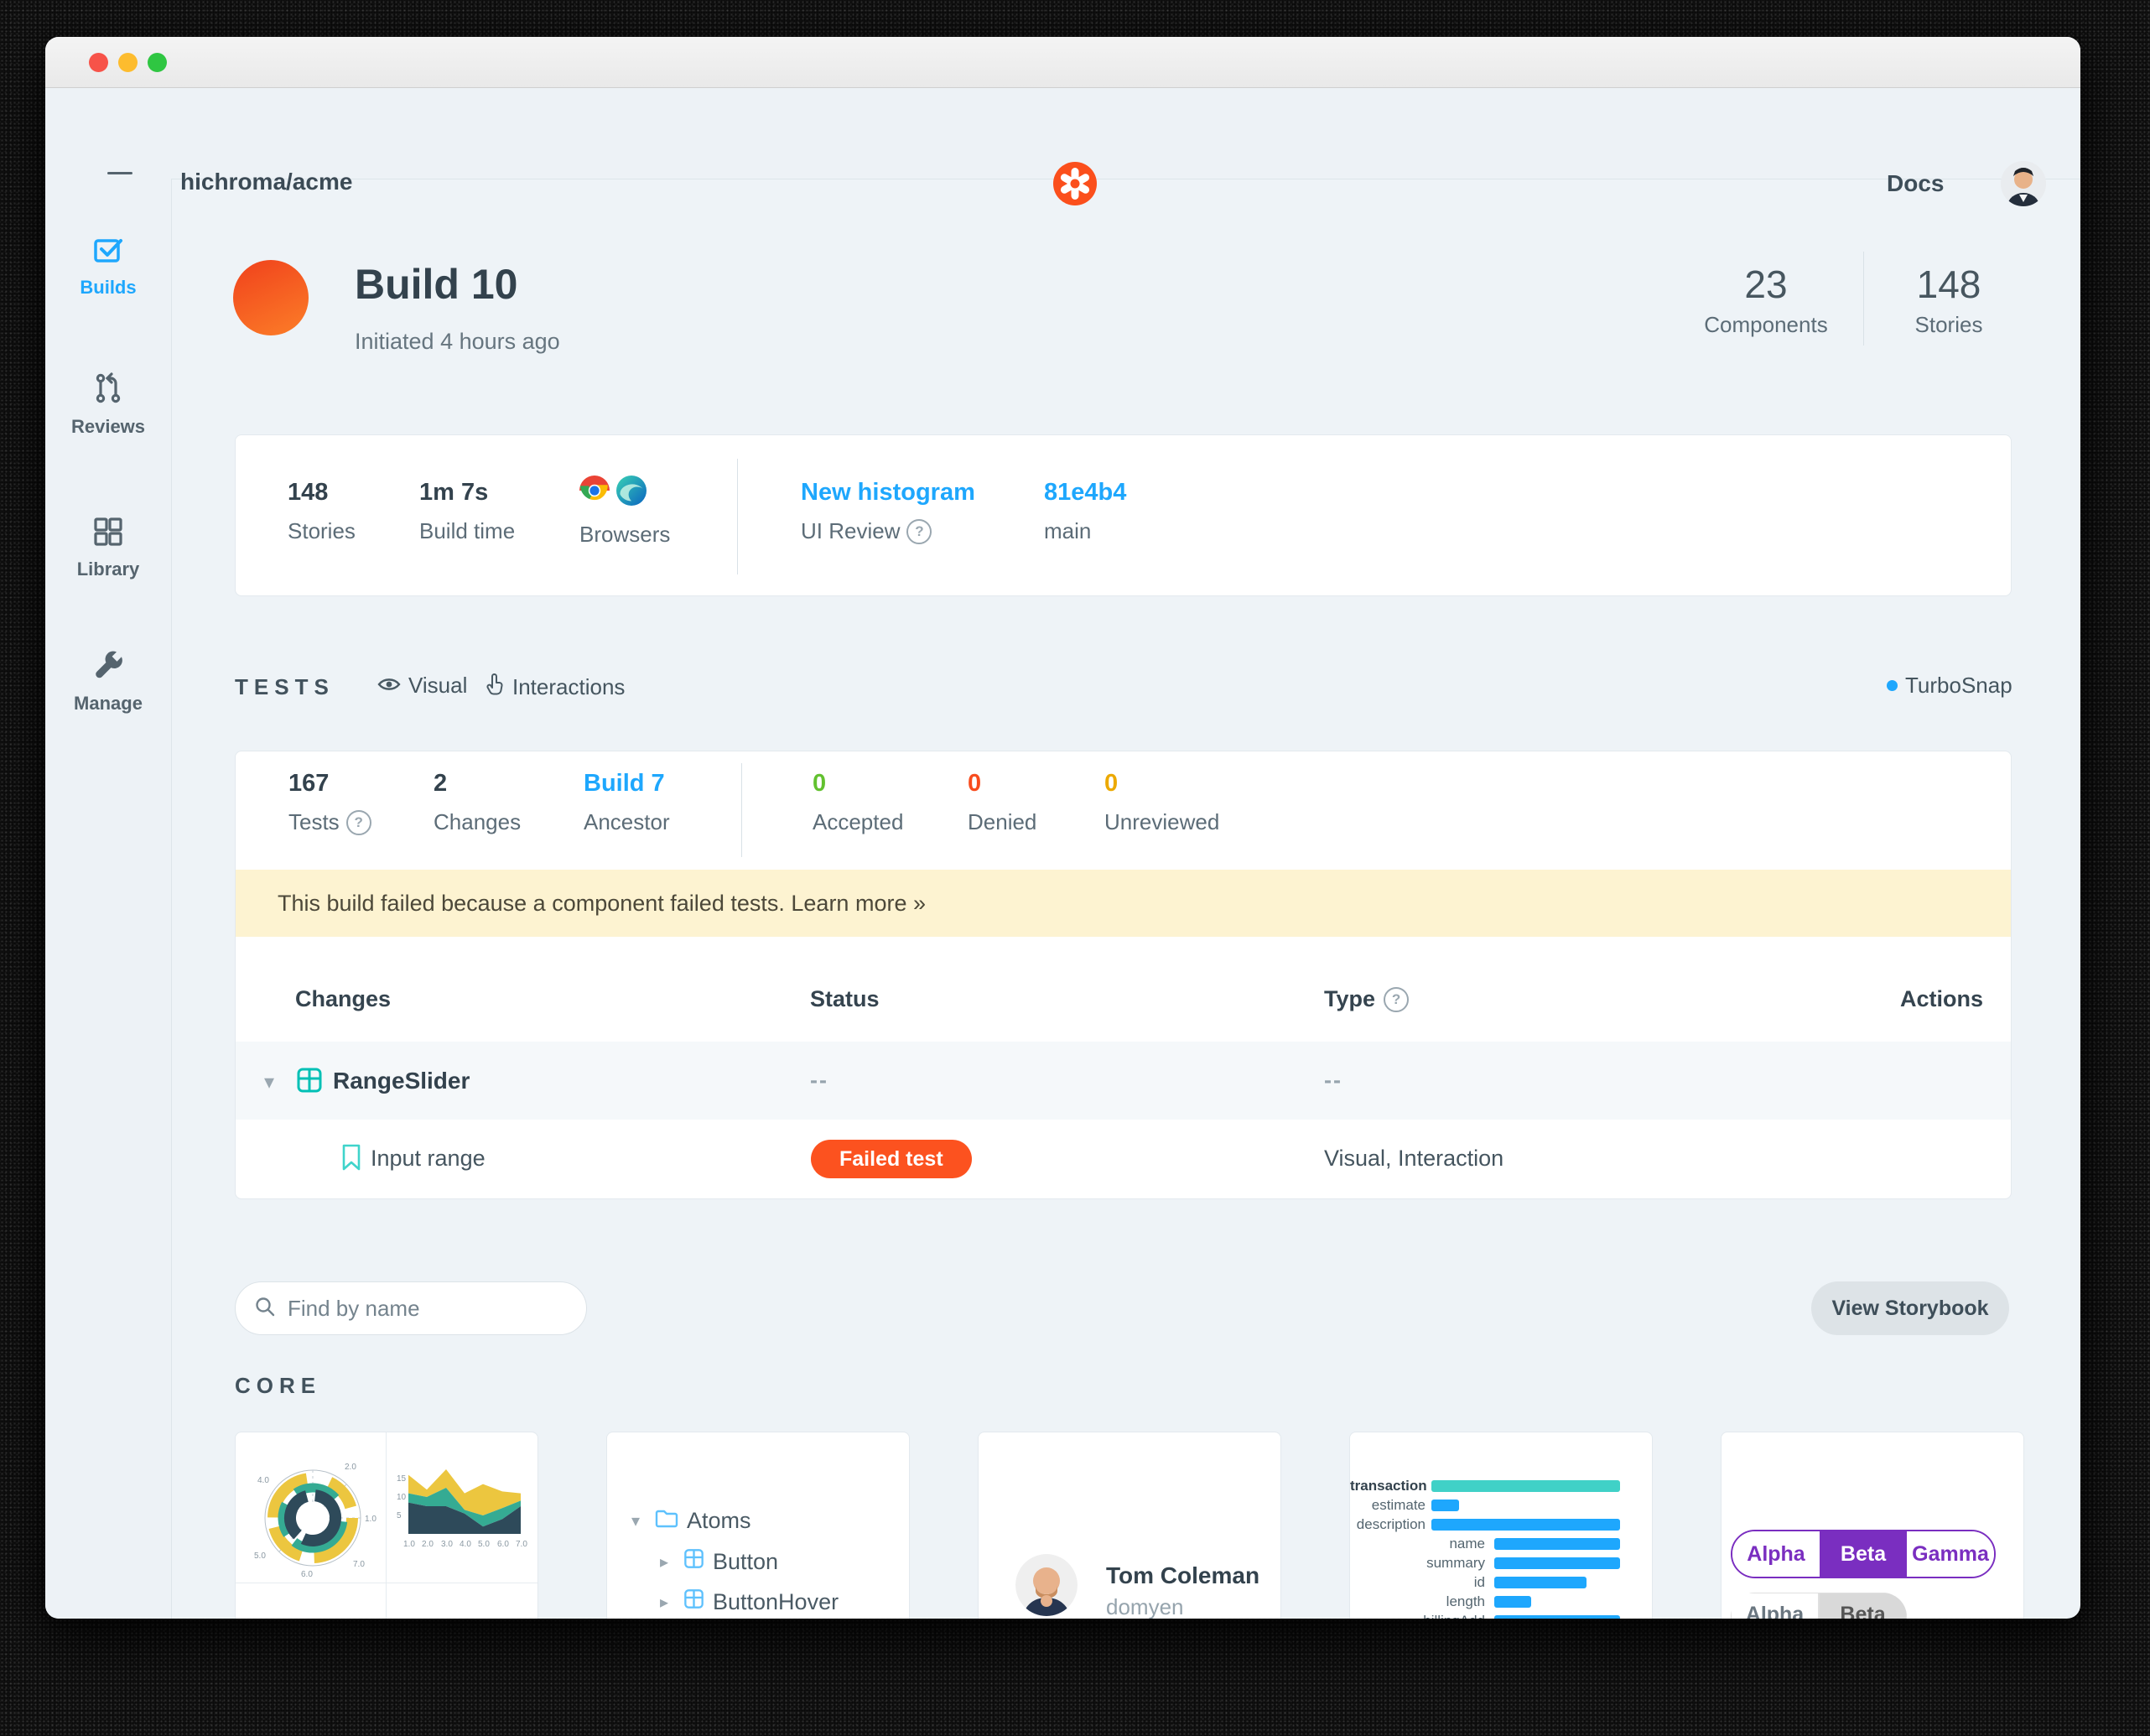 The width and height of the screenshot is (2150, 1736). I want to click on tests-help-icon: ?, so click(358, 822).